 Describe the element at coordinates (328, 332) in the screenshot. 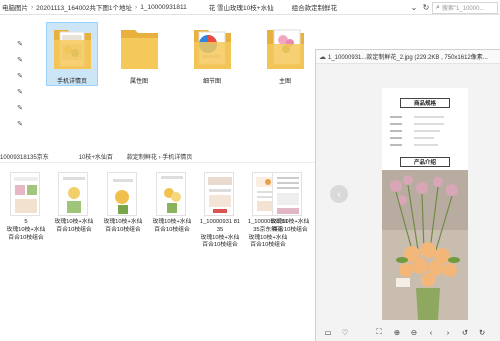

I see `folder-open-icon: ▭` at that location.